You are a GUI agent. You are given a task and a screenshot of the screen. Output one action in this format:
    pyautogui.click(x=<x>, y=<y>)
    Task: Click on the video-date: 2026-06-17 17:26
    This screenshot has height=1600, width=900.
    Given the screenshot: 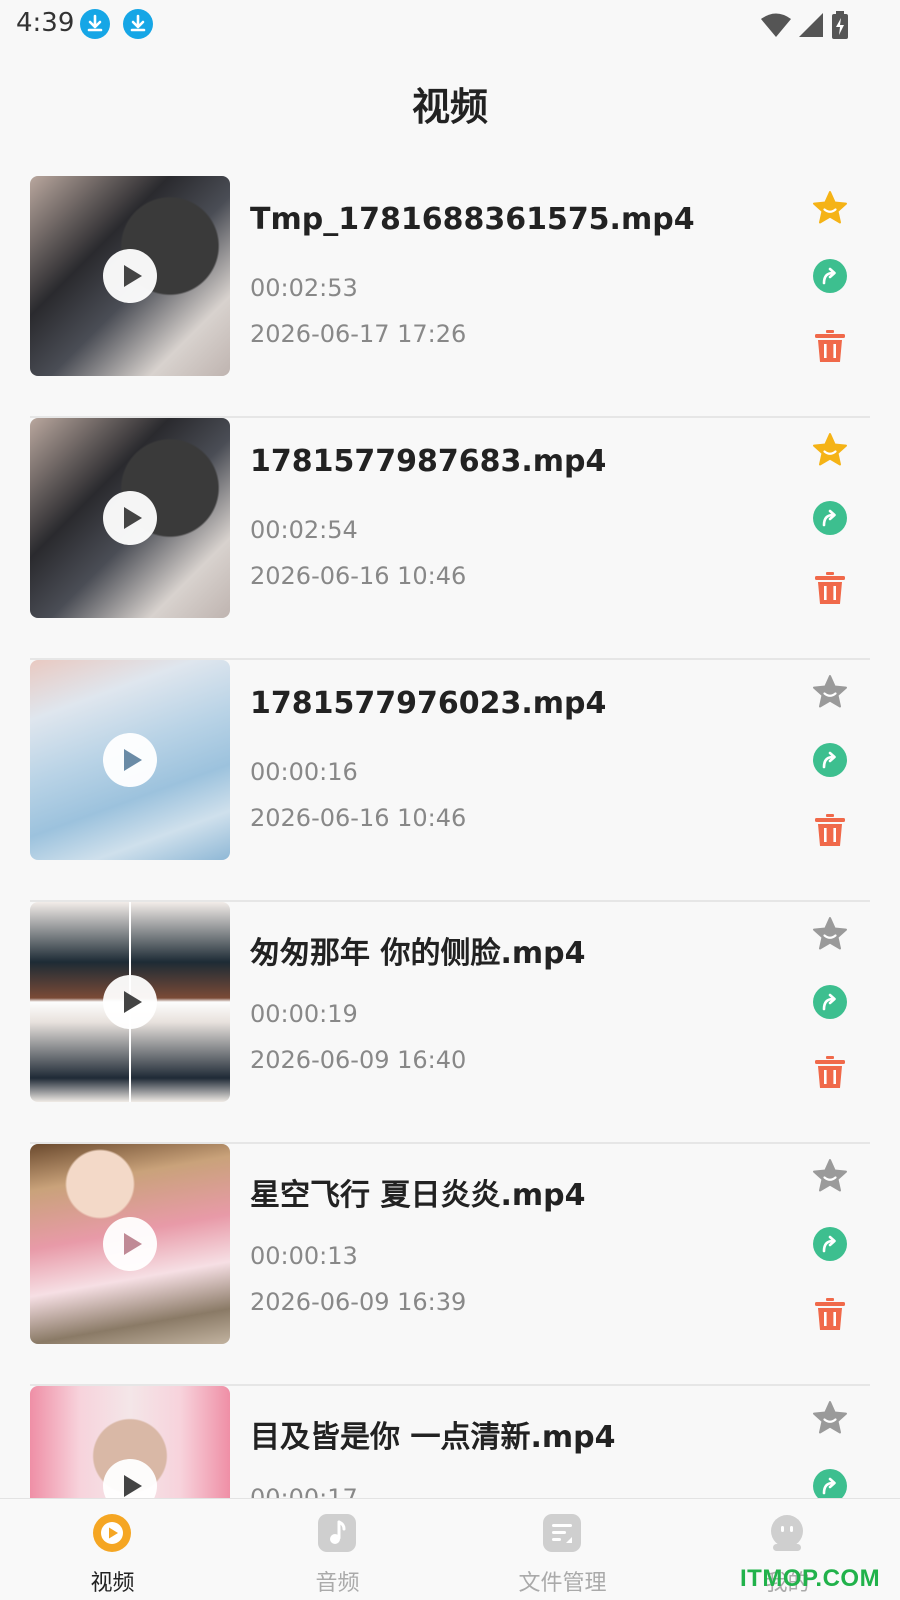 What is the action you would take?
    pyautogui.click(x=358, y=334)
    